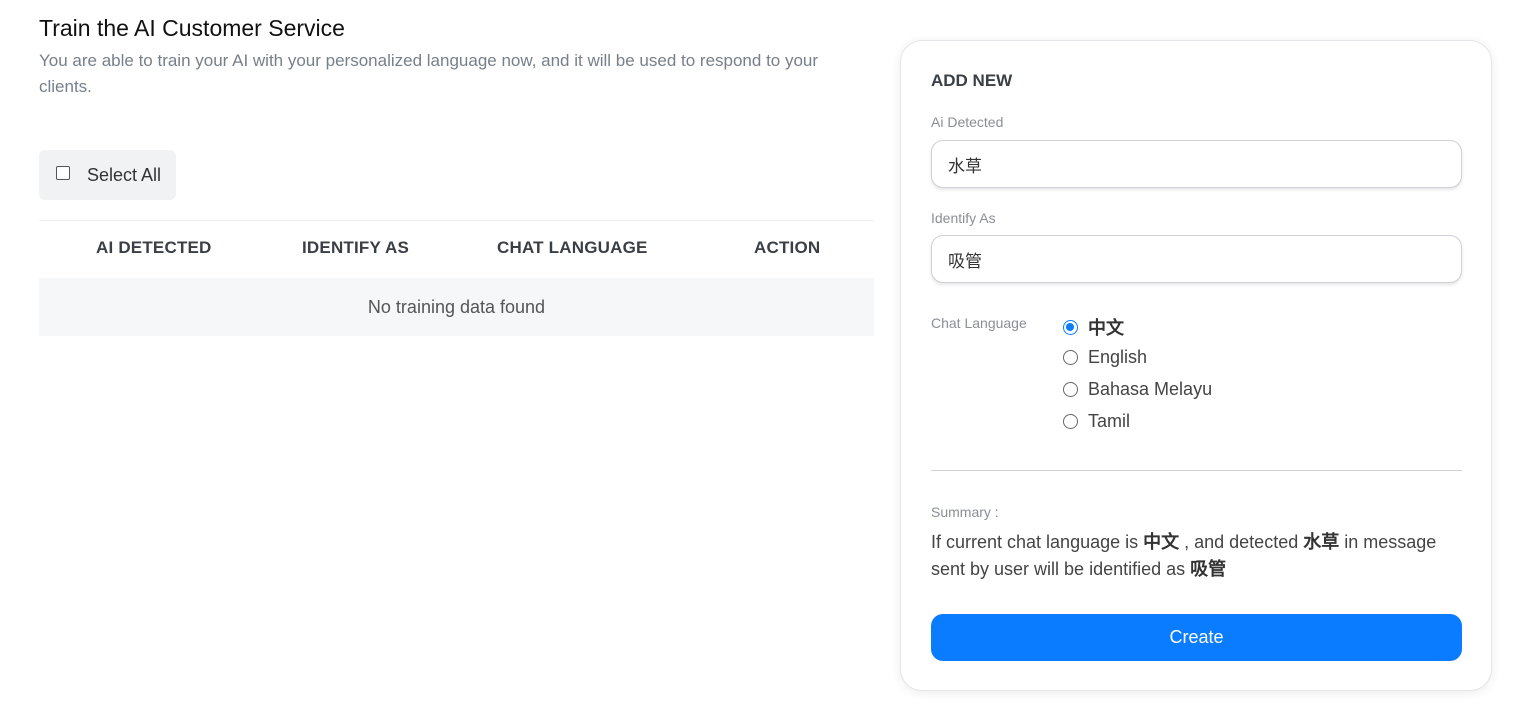 The width and height of the screenshot is (1527, 710). What do you see at coordinates (1196, 637) in the screenshot?
I see `create-button: Create` at bounding box center [1196, 637].